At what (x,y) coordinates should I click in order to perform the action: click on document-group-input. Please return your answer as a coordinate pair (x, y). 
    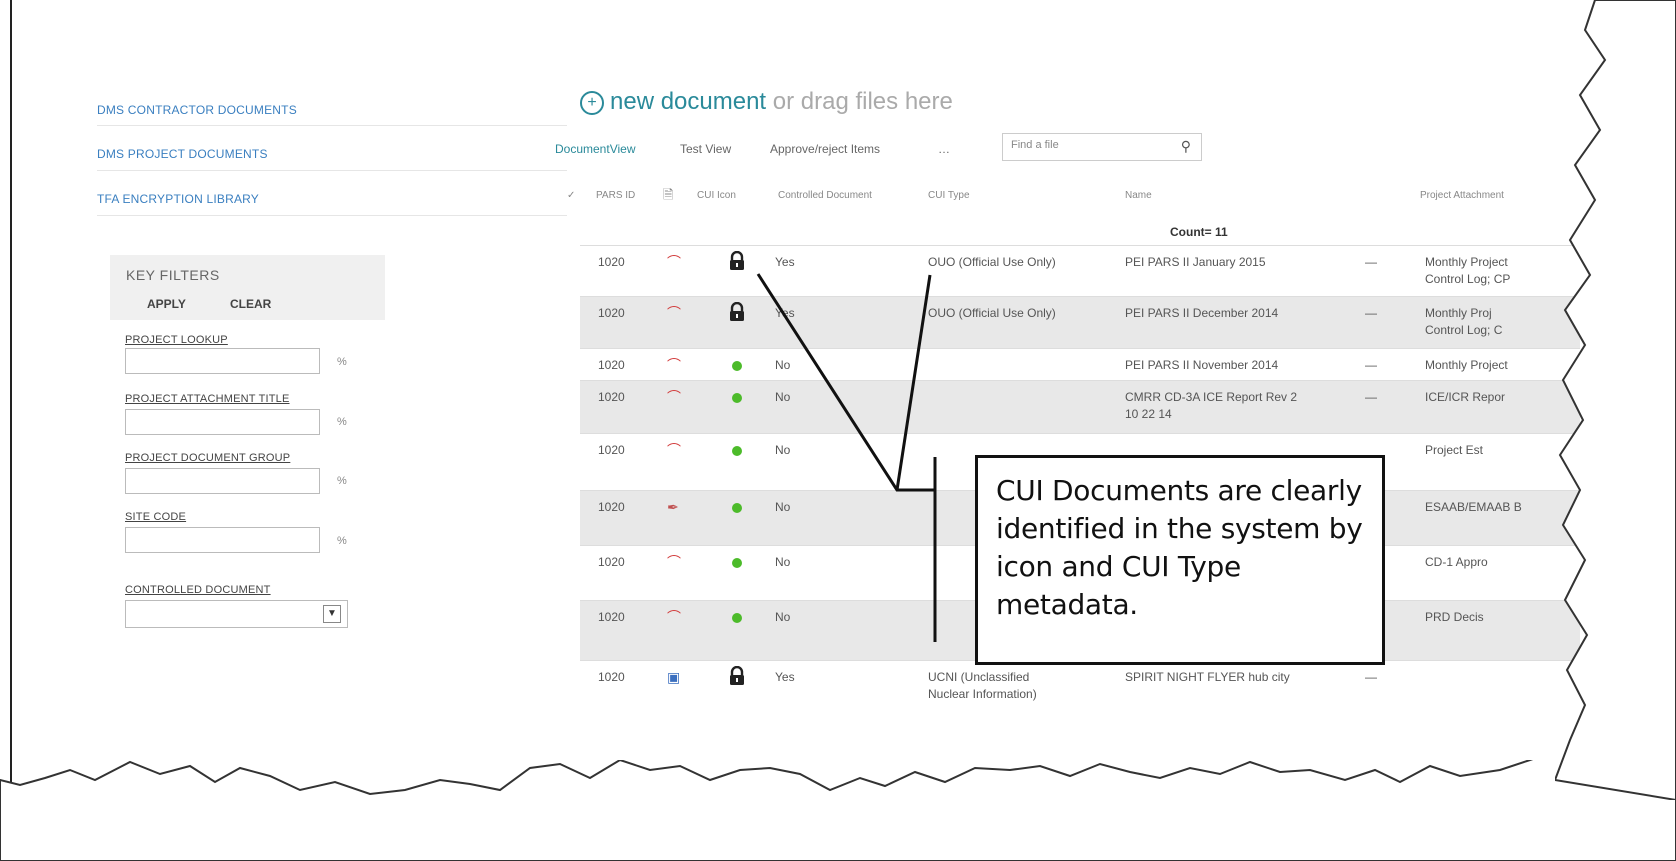
    Looking at the image, I should click on (222, 481).